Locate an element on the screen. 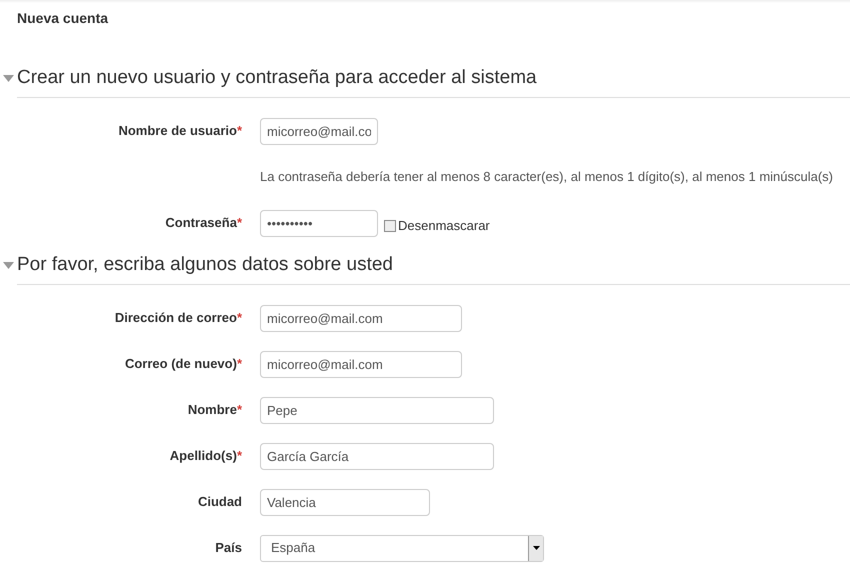 Image resolution: width=850 pixels, height=572 pixels. field-label: Correo (de nuevo) is located at coordinates (180, 364).